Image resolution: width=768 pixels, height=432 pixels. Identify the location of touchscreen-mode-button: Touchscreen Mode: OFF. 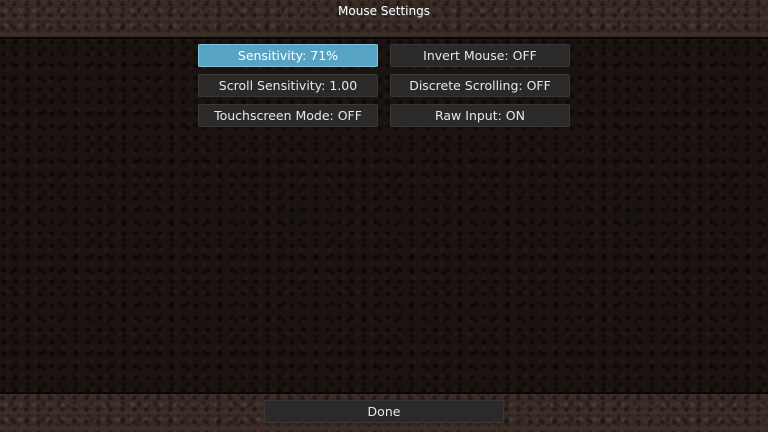
(288, 115).